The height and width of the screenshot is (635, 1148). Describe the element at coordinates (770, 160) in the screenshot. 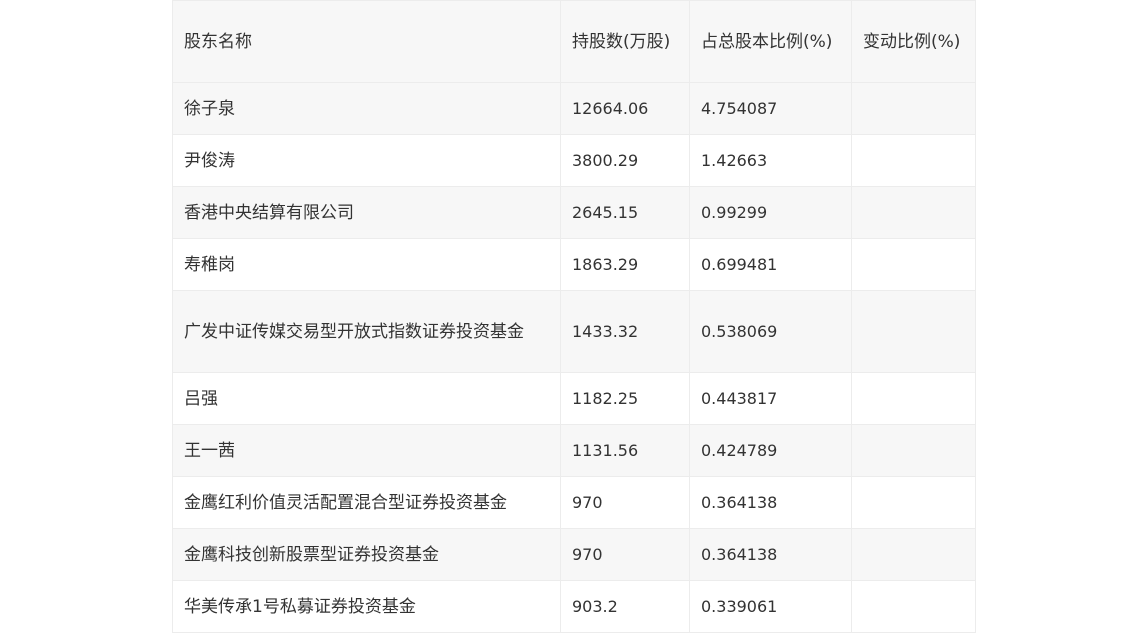

I see `cell-ratio: 1.42663` at that location.